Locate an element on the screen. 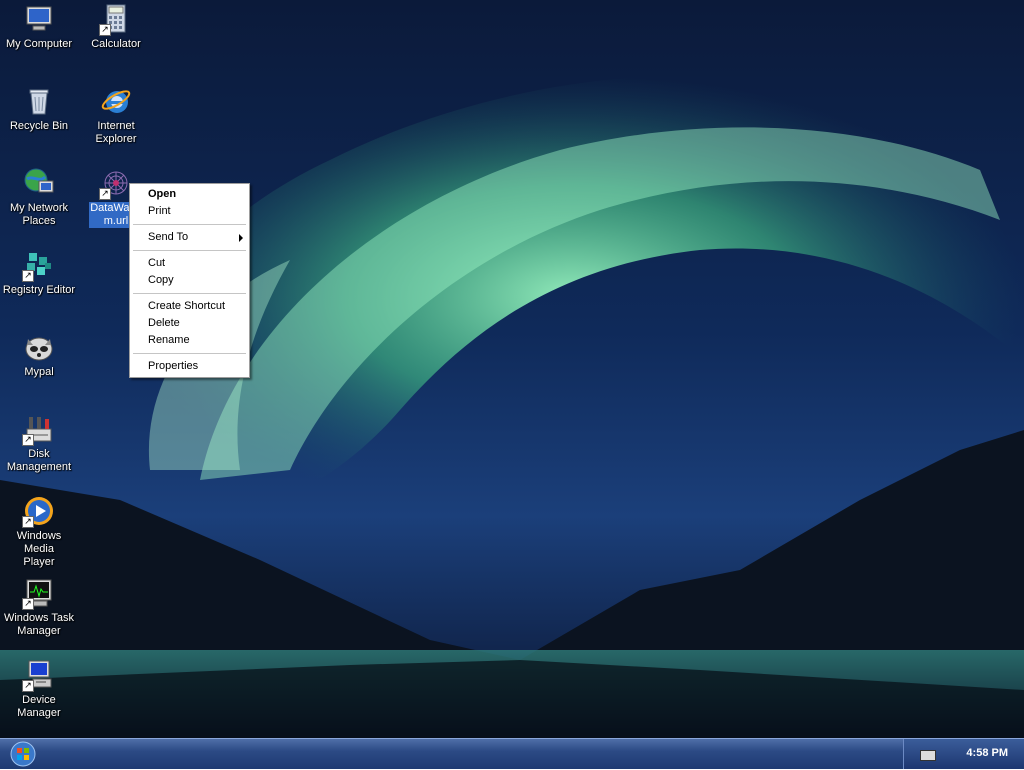 Image resolution: width=1024 pixels, height=770 pixels. desktop-icon-network-places: My Network Places is located at coordinates (39, 197).